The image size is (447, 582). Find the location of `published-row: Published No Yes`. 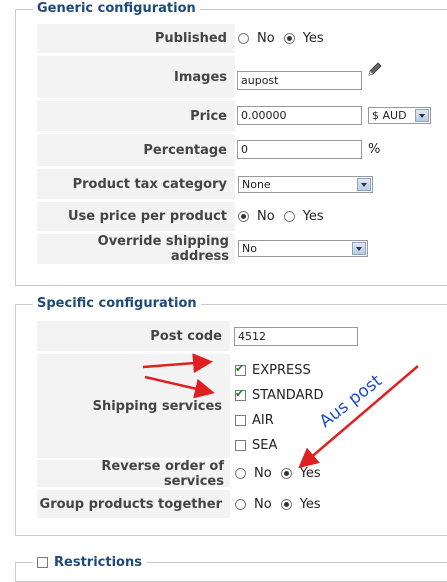

published-row: Published No Yes is located at coordinates (242, 38).